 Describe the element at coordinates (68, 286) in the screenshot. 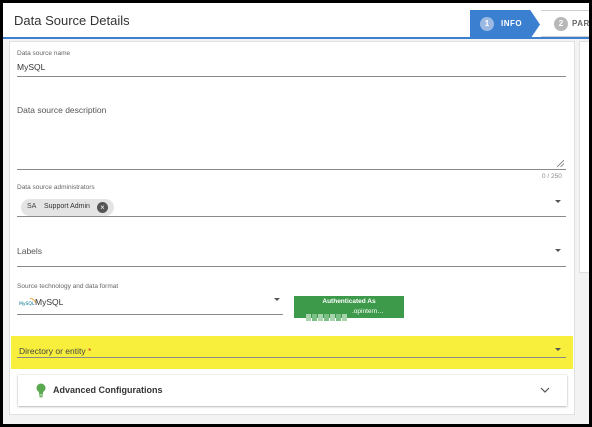

I see `technology-field-label: Source technology and data format` at that location.